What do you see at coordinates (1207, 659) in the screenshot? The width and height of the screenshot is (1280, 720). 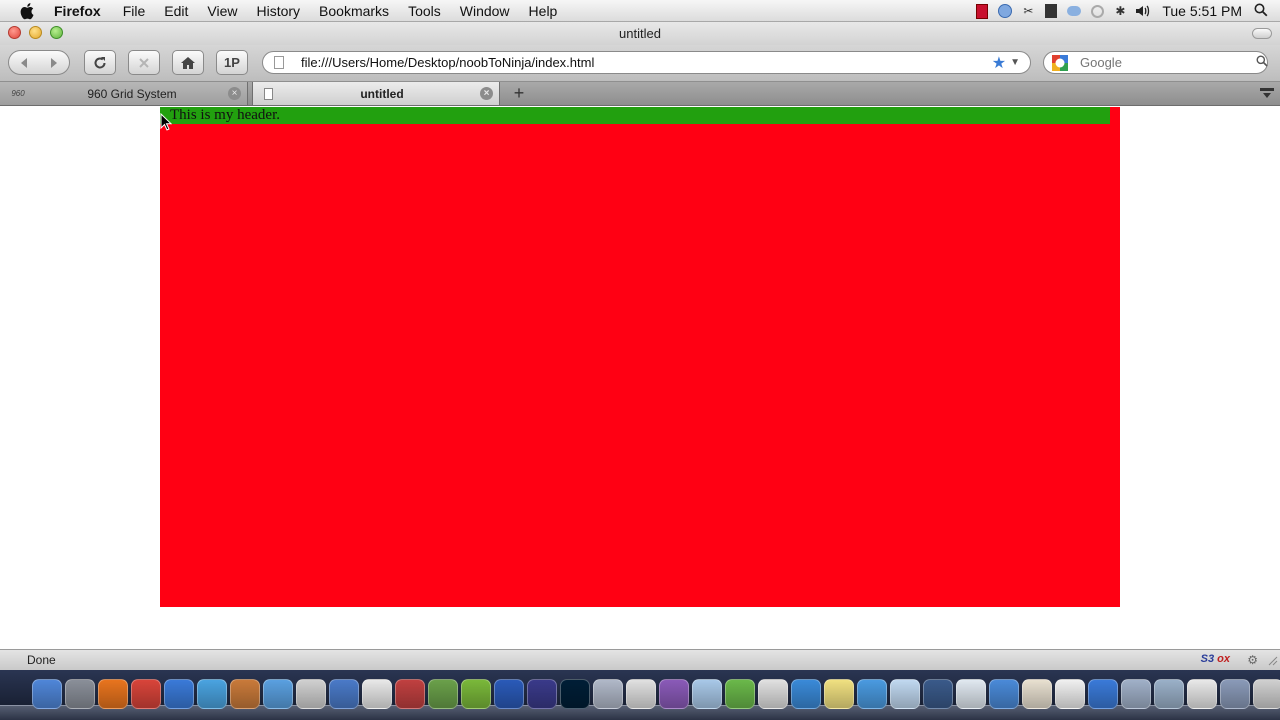 I see `s3fox-label-a: S3` at bounding box center [1207, 659].